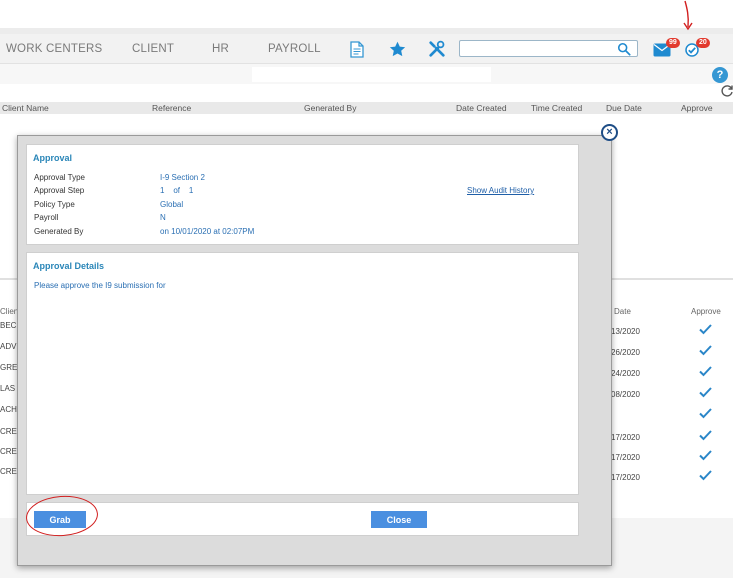  I want to click on list-cell-client: BEC, so click(8, 325).